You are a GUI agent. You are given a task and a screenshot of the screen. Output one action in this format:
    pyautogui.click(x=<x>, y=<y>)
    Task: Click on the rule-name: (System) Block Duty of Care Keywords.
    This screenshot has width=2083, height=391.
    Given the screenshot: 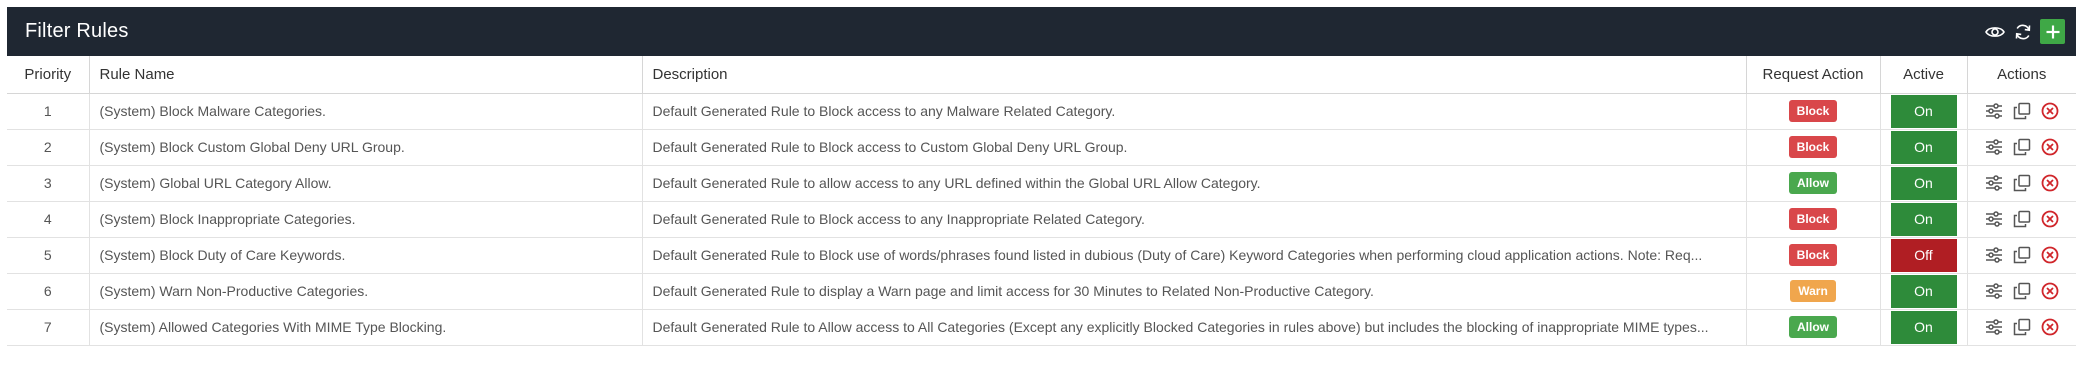 What is the action you would take?
    pyautogui.click(x=366, y=255)
    